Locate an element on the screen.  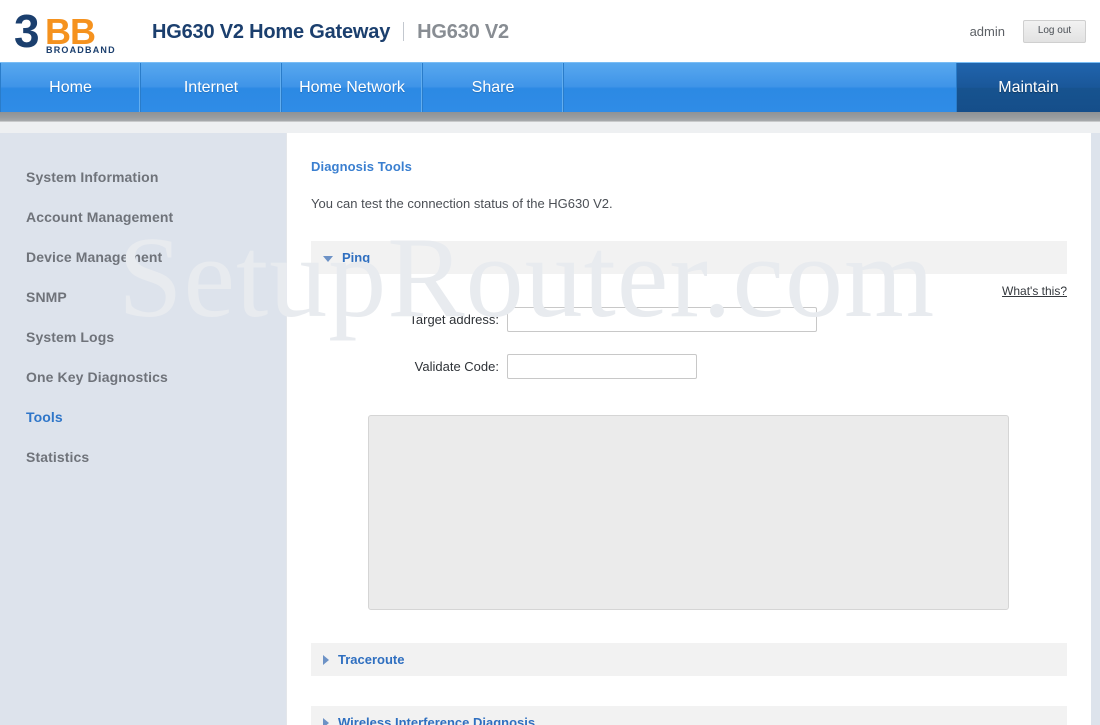
page-title: Diagnosis Tools is located at coordinates (361, 166).